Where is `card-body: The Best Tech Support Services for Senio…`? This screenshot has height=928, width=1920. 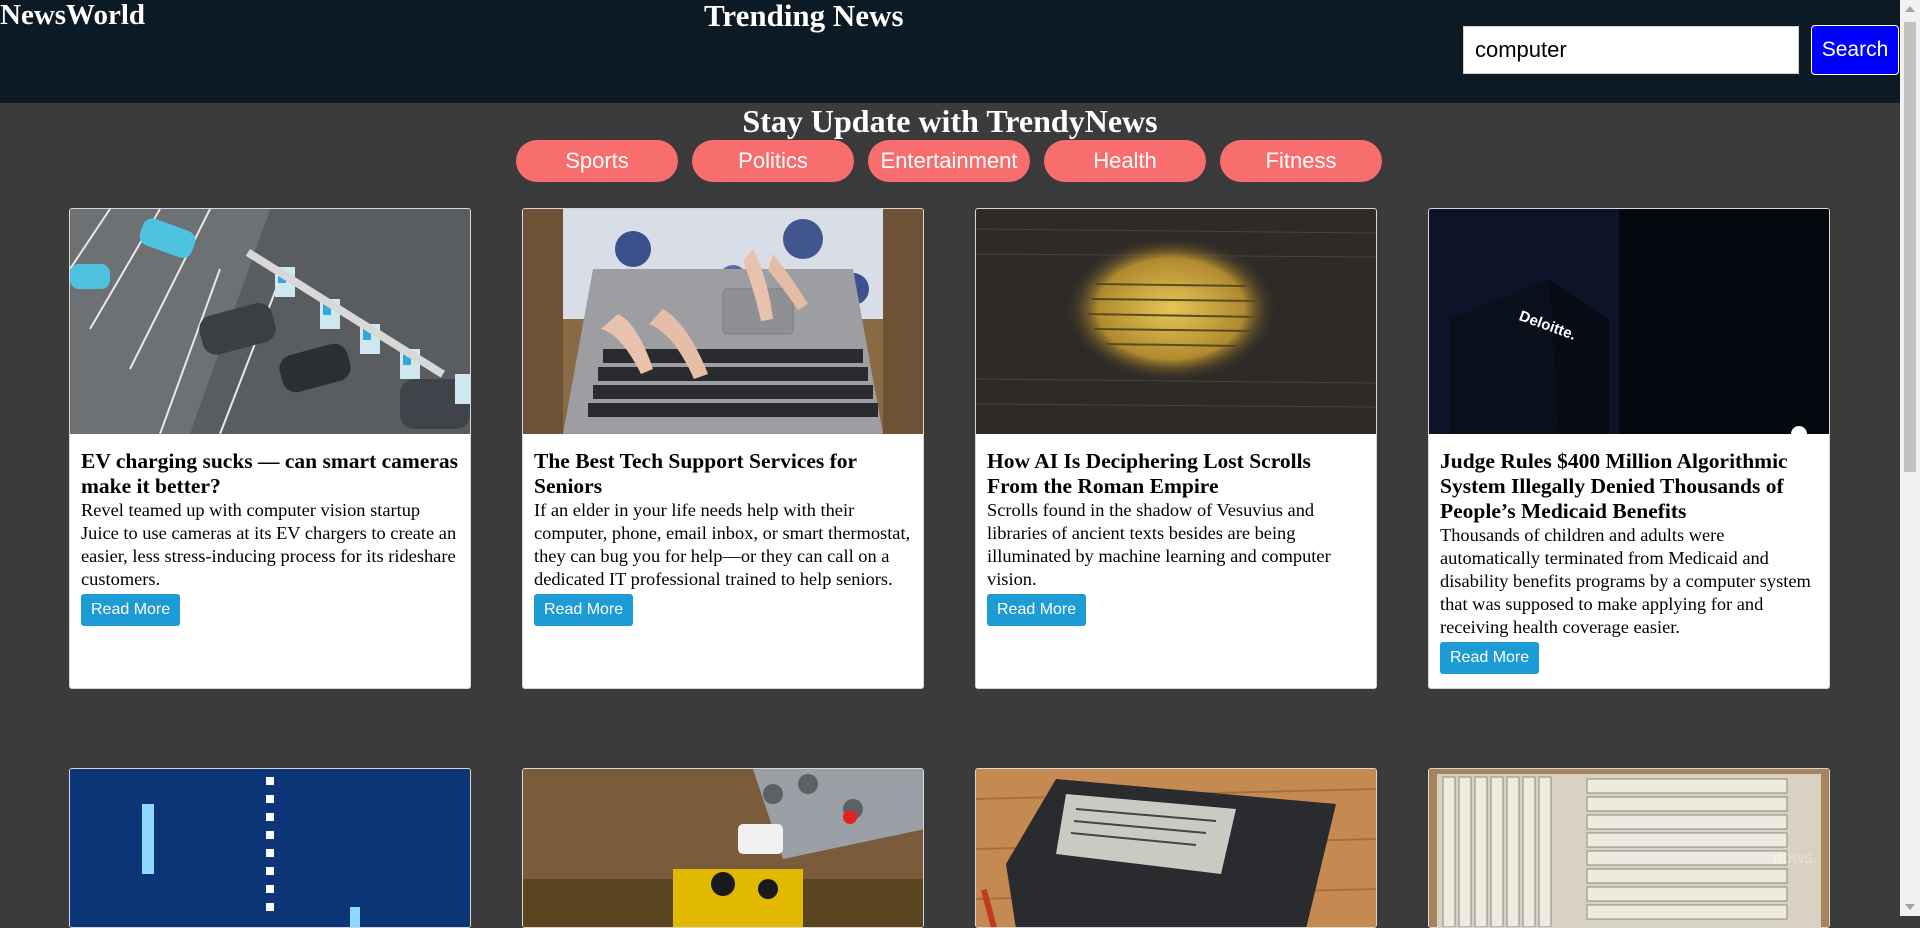
card-body: The Best Tech Support Services for Senio… is located at coordinates (723, 537).